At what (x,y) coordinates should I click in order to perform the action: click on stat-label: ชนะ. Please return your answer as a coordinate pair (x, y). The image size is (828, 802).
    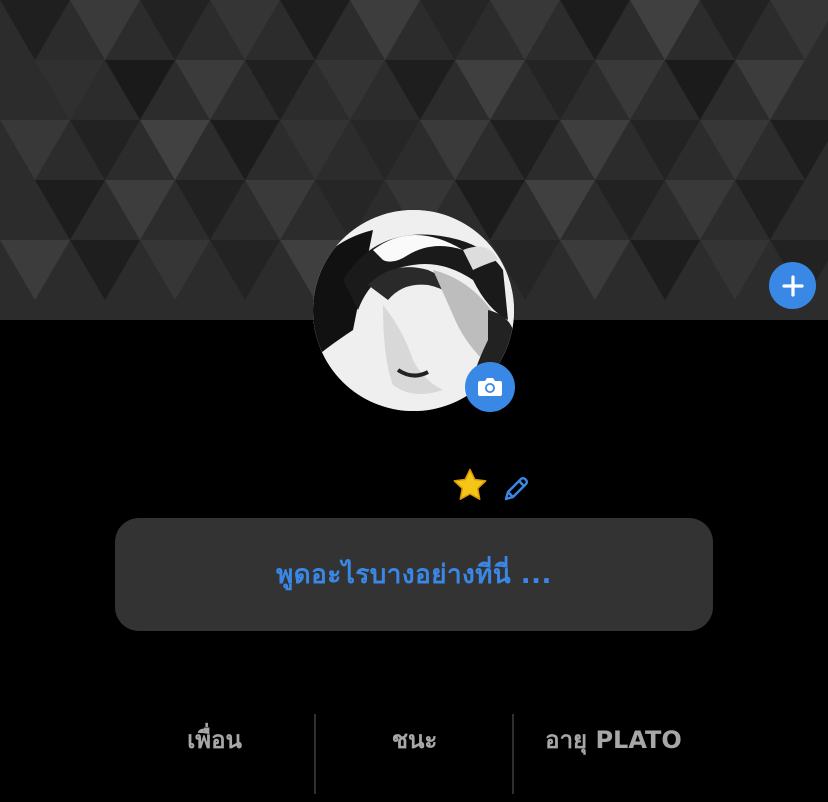
    Looking at the image, I should click on (414, 740).